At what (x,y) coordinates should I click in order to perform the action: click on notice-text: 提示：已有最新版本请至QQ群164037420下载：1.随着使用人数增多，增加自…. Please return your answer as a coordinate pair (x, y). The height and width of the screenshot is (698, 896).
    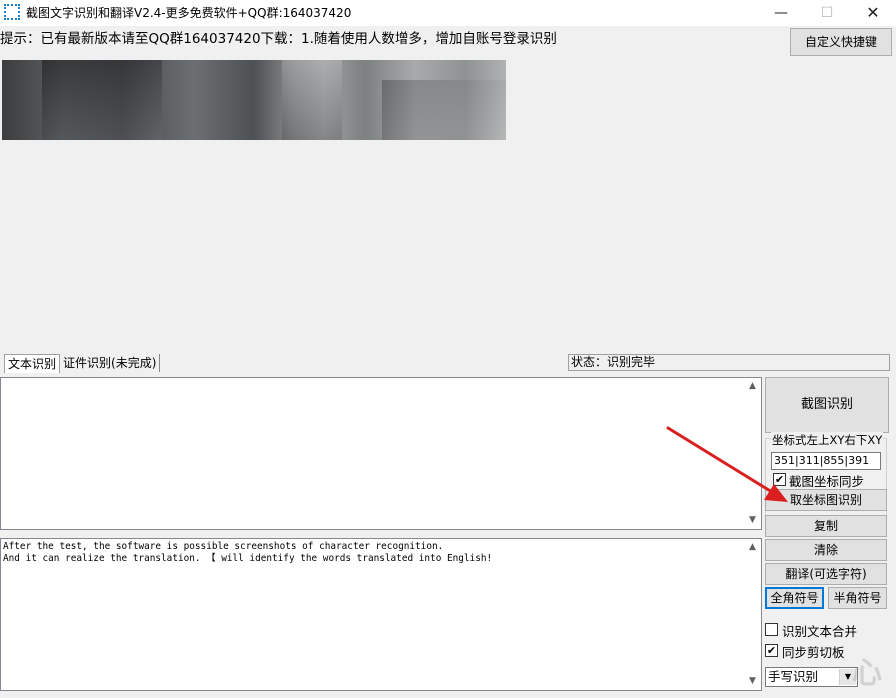
    Looking at the image, I should click on (278, 39).